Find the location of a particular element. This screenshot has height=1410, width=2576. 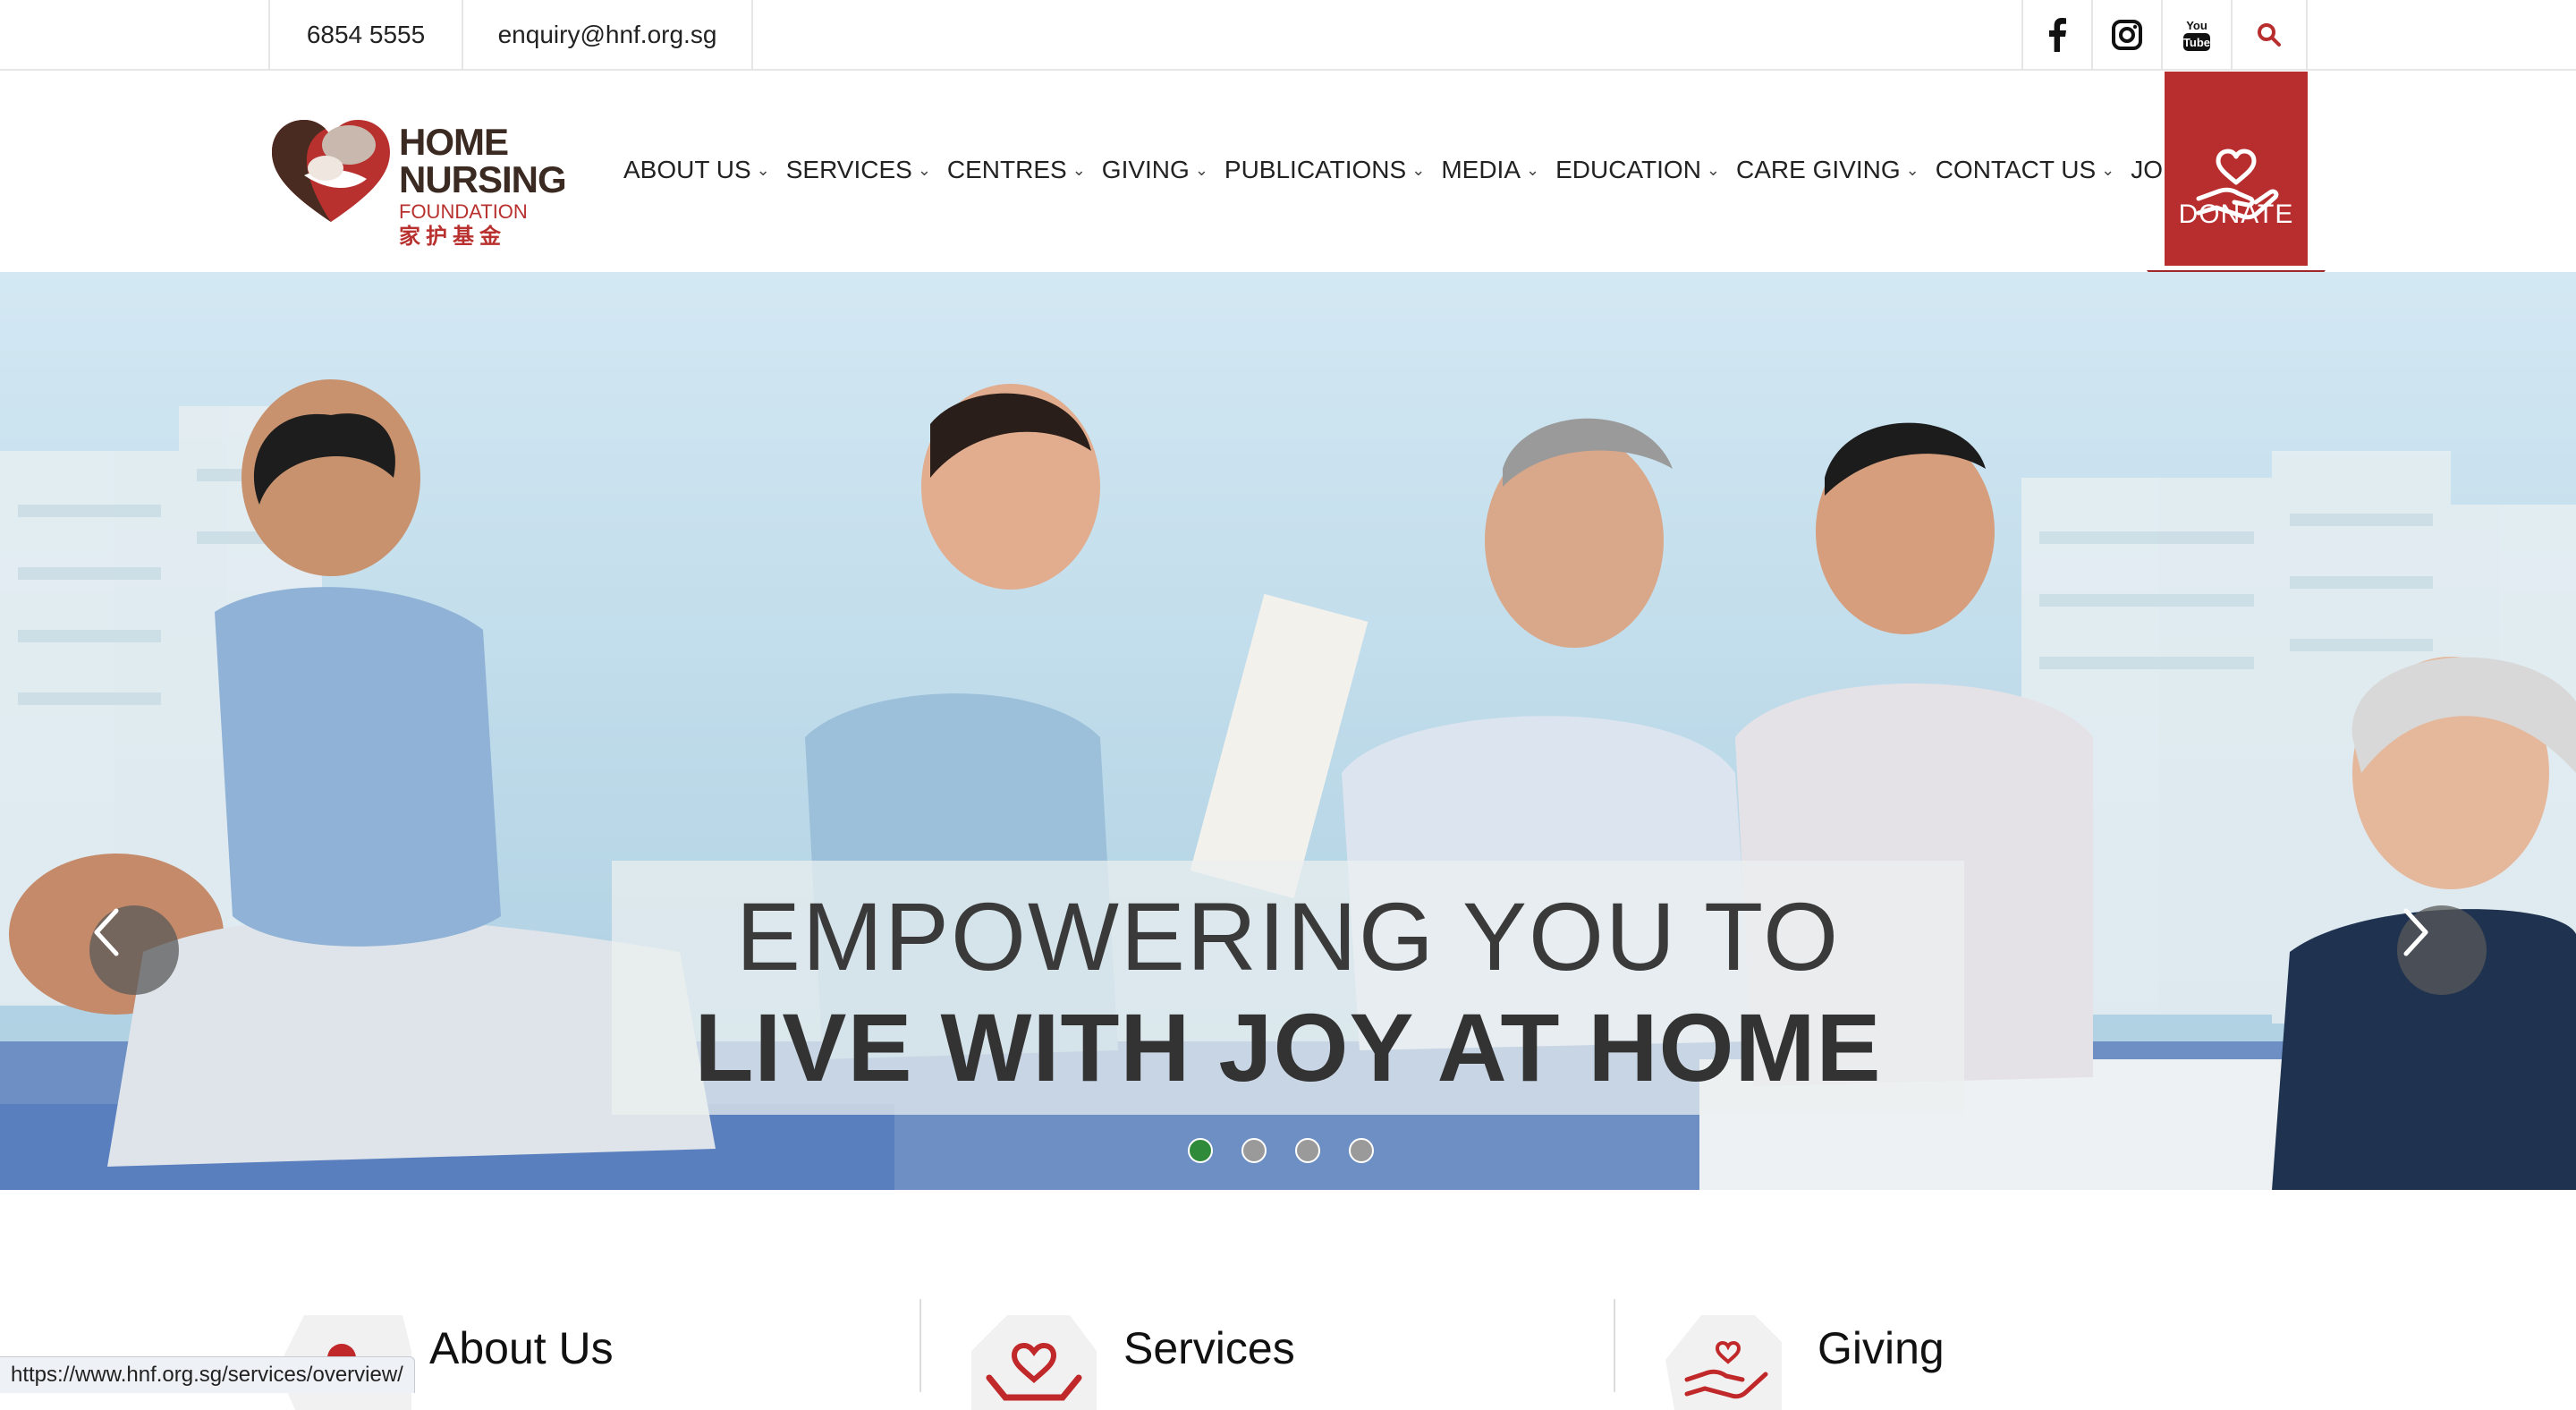

nav-label: EDUCATION is located at coordinates (1628, 170).